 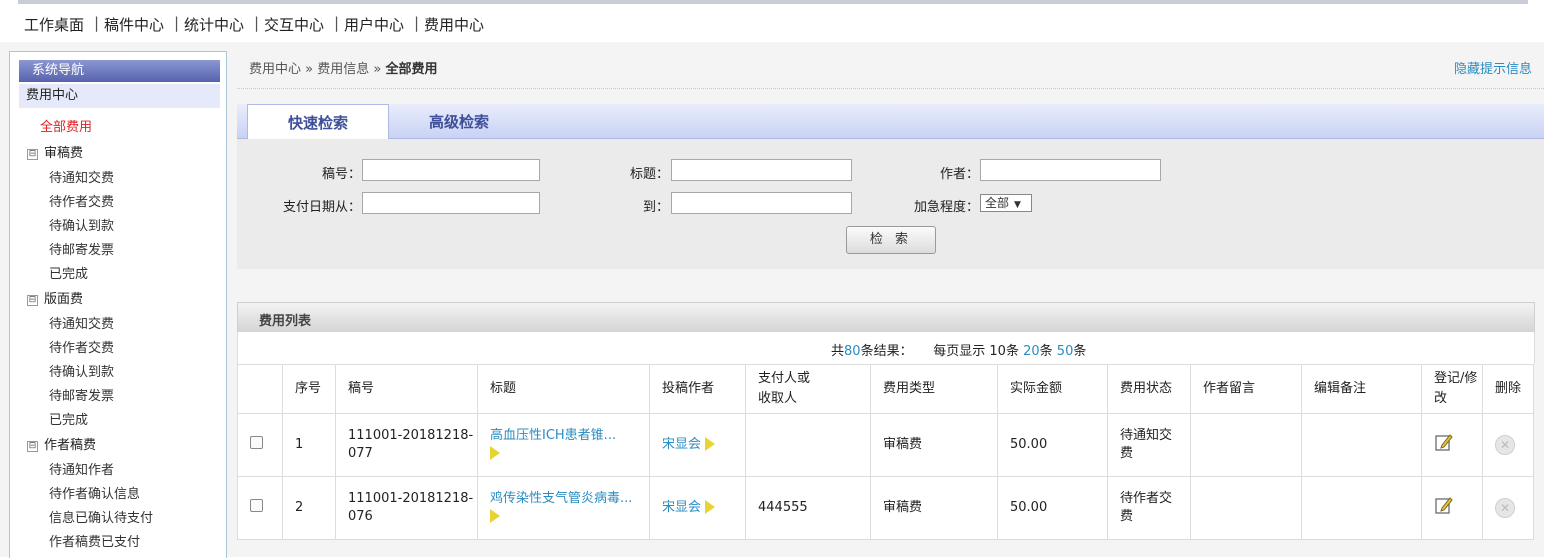 I want to click on header-amount: 实际金额, so click(x=1052, y=389).